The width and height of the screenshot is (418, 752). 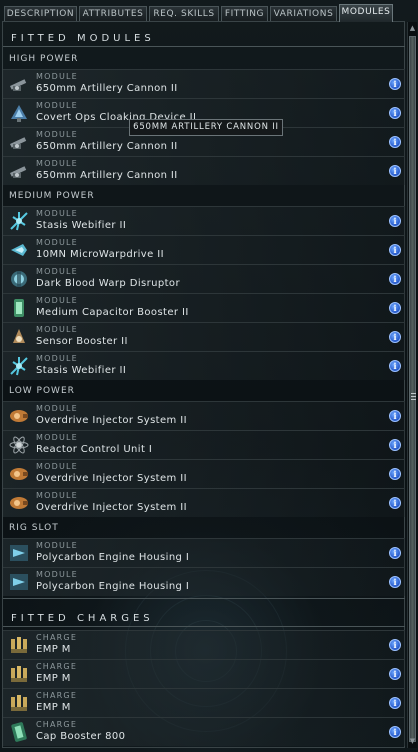 I want to click on scrollbar: ▲ ▼, so click(x=412, y=385).